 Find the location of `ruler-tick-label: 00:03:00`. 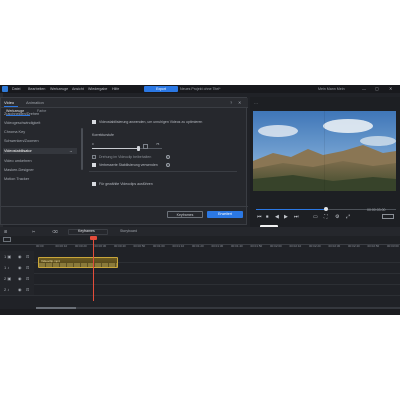

ruler-tick-label: 00:03:00 is located at coordinates (393, 246).